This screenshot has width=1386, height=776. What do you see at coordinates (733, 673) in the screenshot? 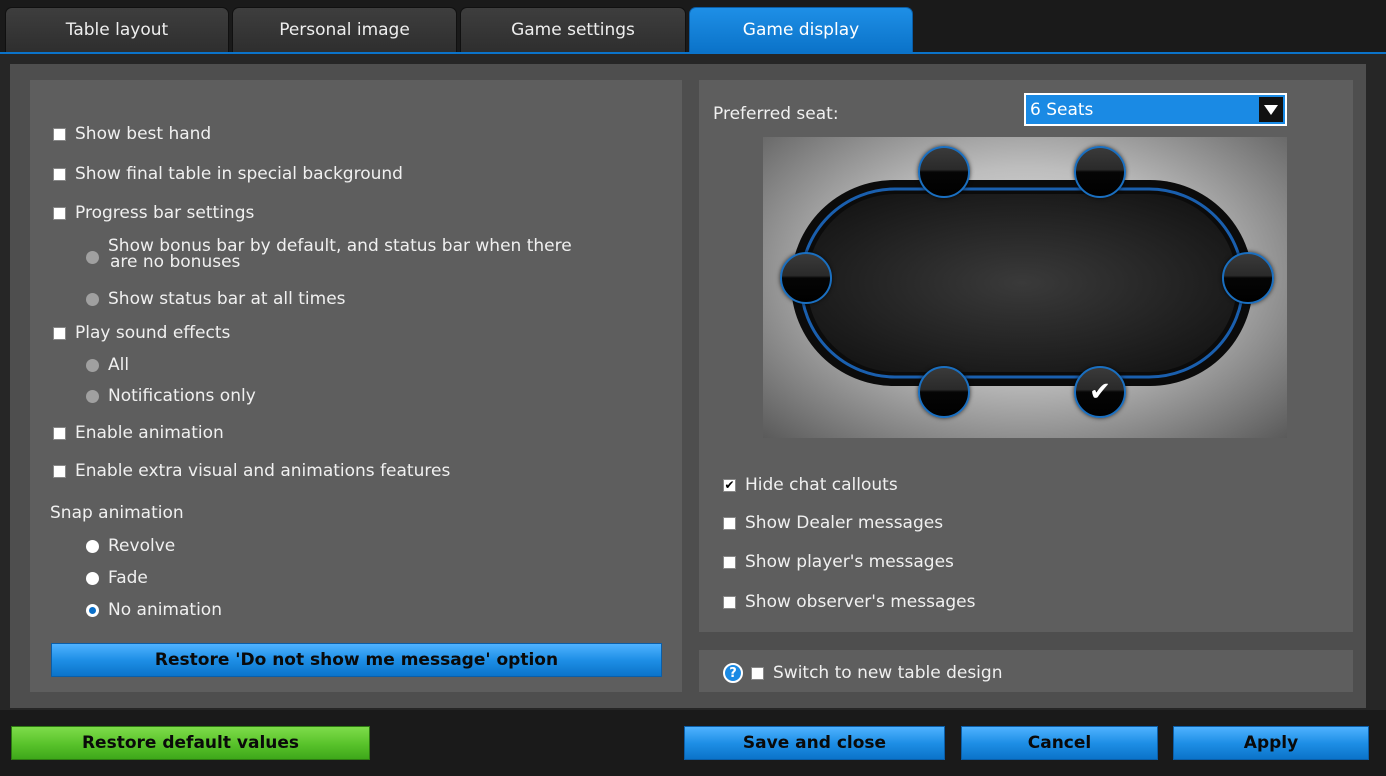
I see `help-icon: ?` at bounding box center [733, 673].